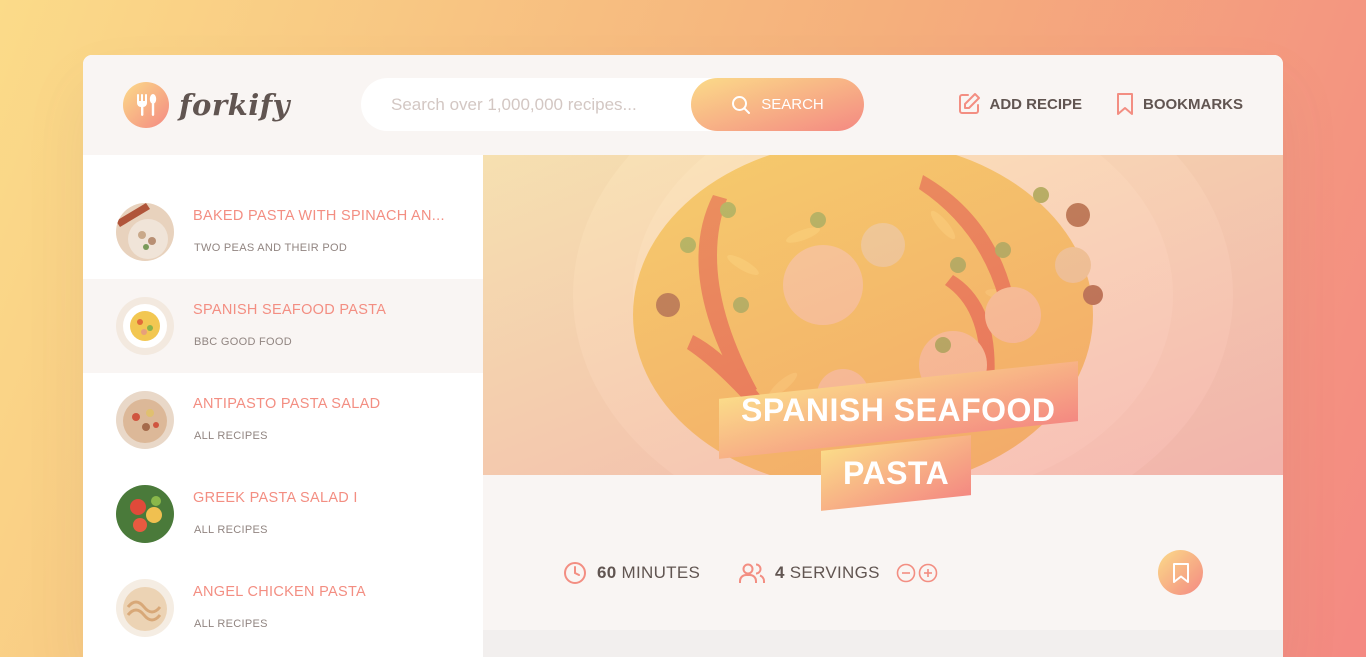  Describe the element at coordinates (287, 404) in the screenshot. I see `result-title: ANTIPASTO PASTA SALAD` at that location.